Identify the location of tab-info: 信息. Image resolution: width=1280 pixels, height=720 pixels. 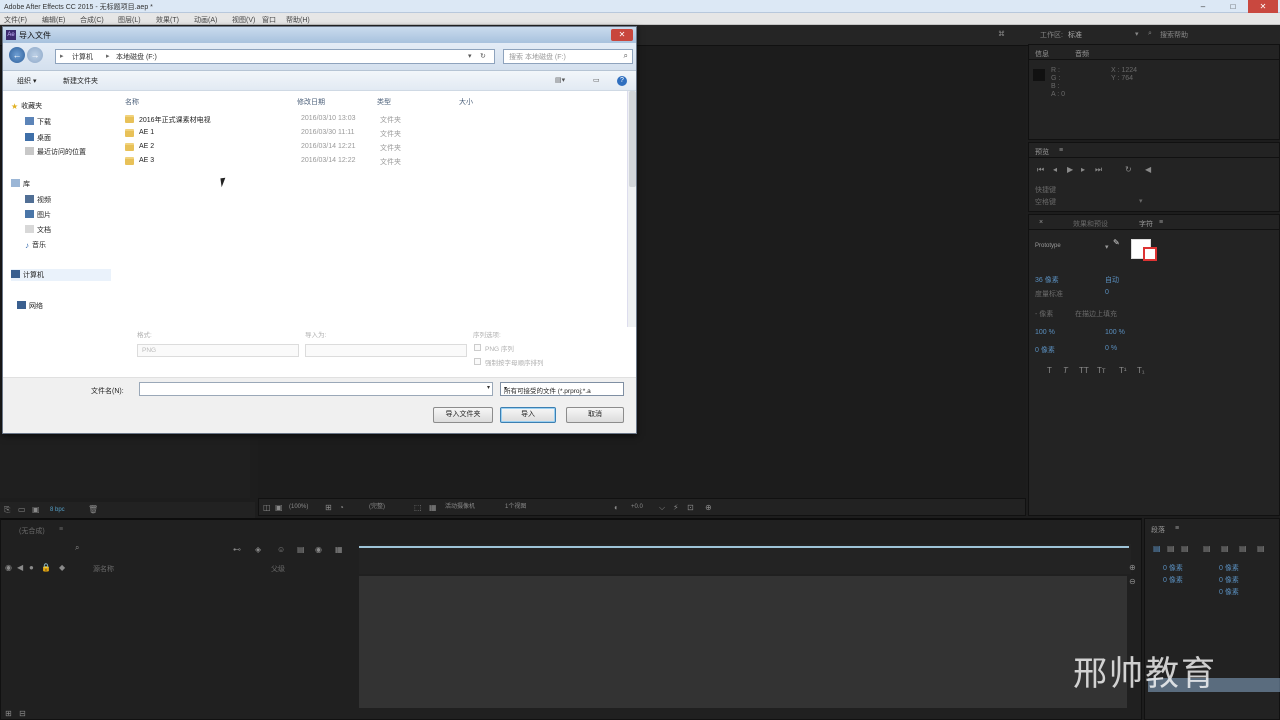
(1042, 54).